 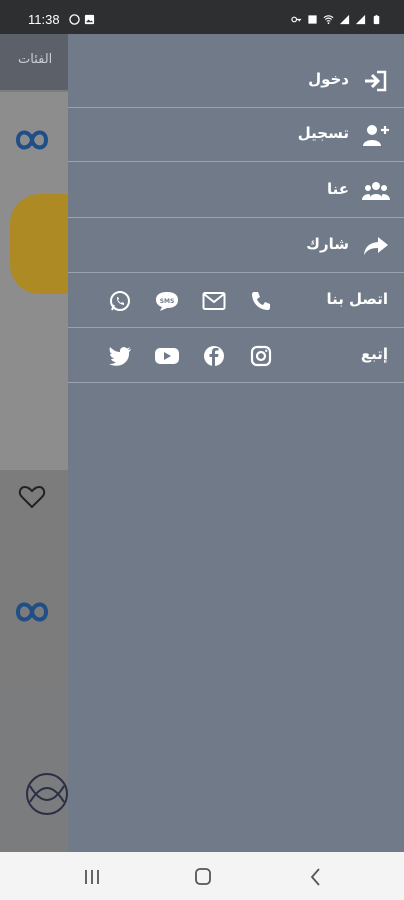 What do you see at coordinates (236, 135) in the screenshot?
I see `drawer-item-register: تسجيل` at bounding box center [236, 135].